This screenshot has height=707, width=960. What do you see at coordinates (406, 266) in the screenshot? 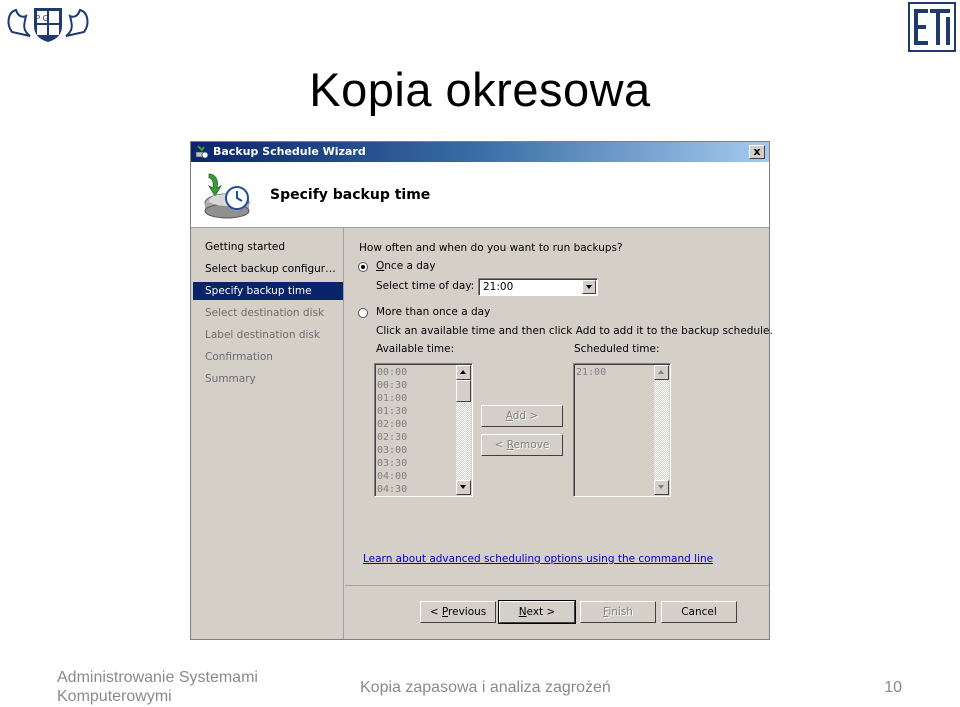
I see `once-a-day-label: Once a day` at bounding box center [406, 266].